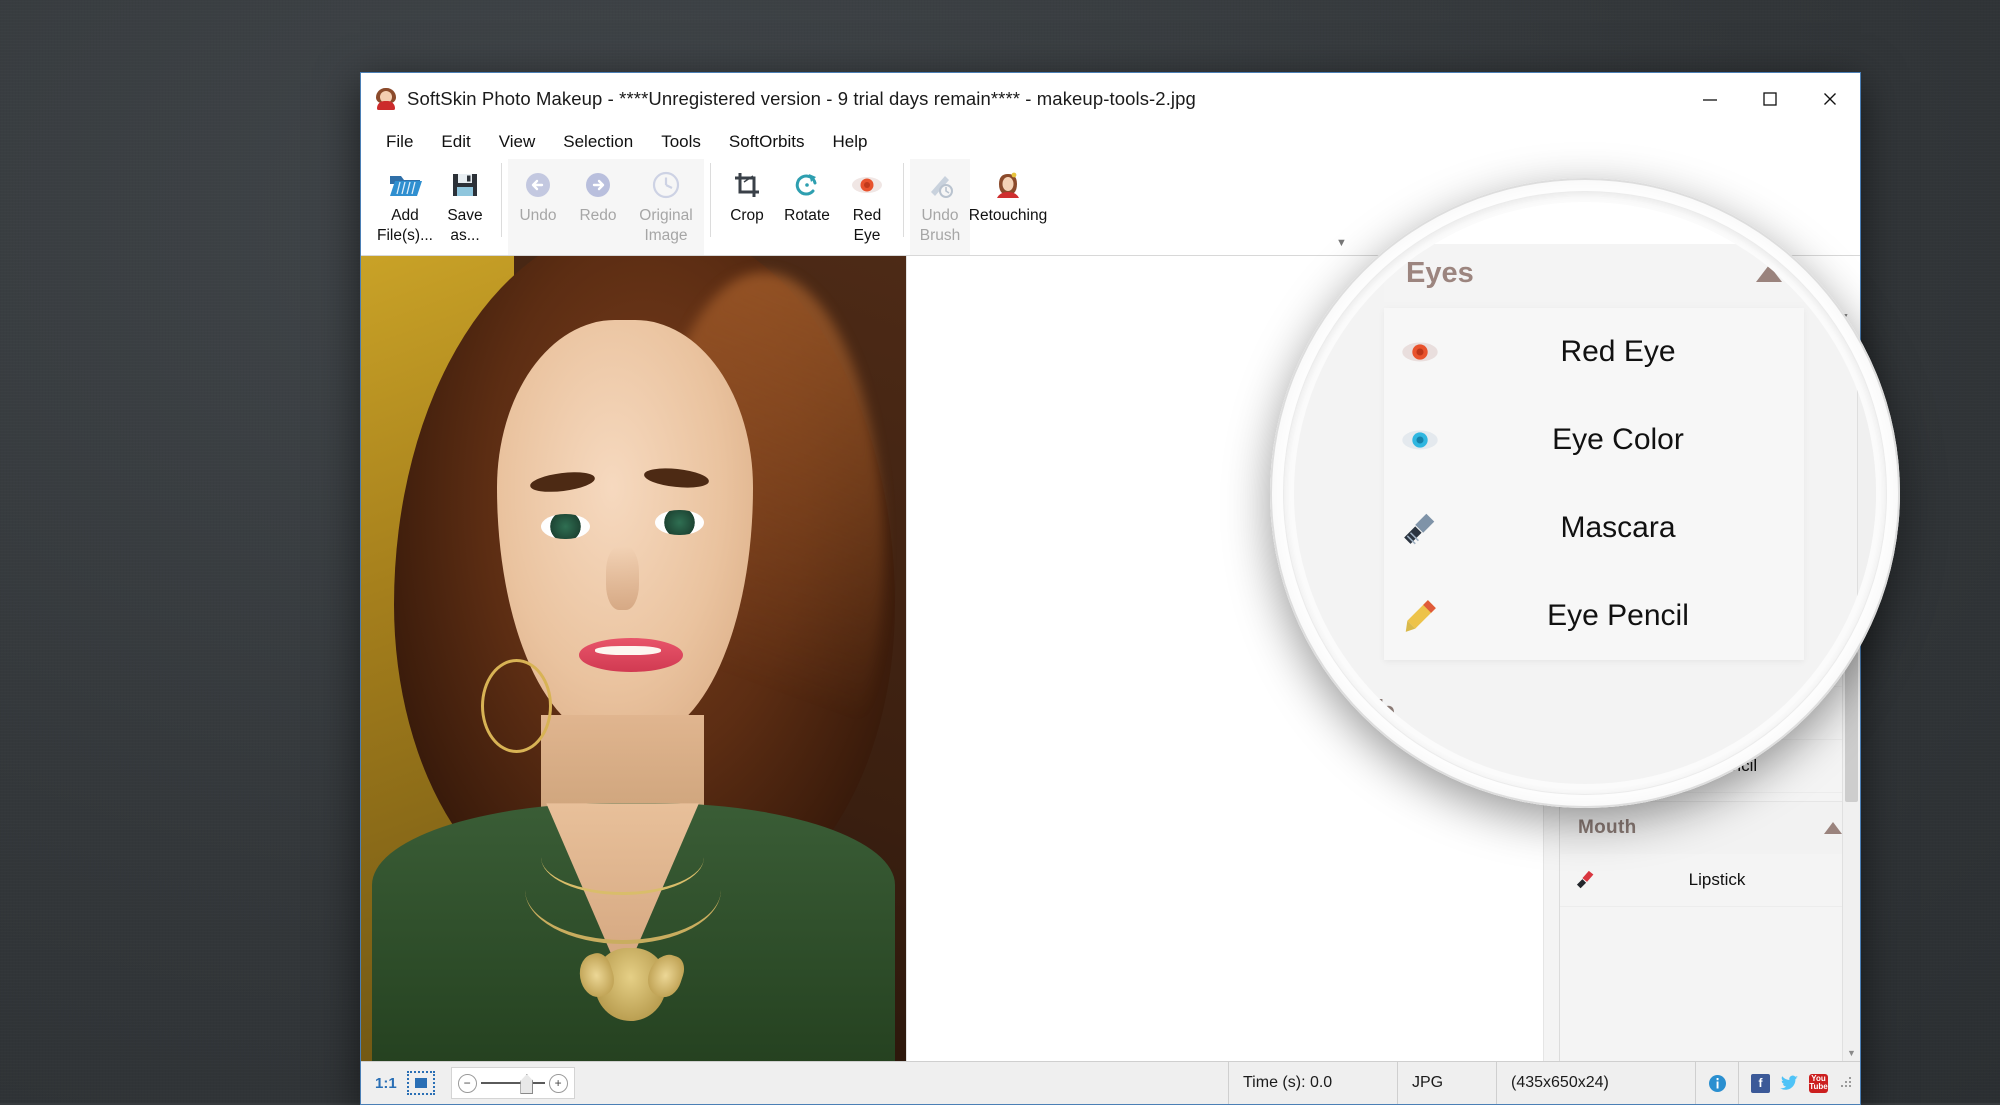 This screenshot has width=2000, height=1105. I want to click on menu-tools: Tools, so click(681, 142).